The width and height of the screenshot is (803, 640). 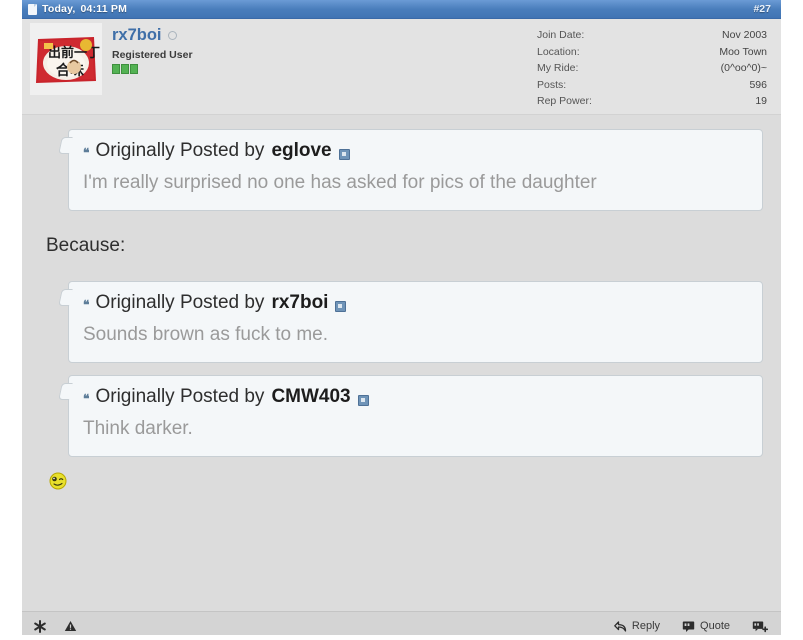 What do you see at coordinates (552, 84) in the screenshot?
I see `stat-label: Posts:` at bounding box center [552, 84].